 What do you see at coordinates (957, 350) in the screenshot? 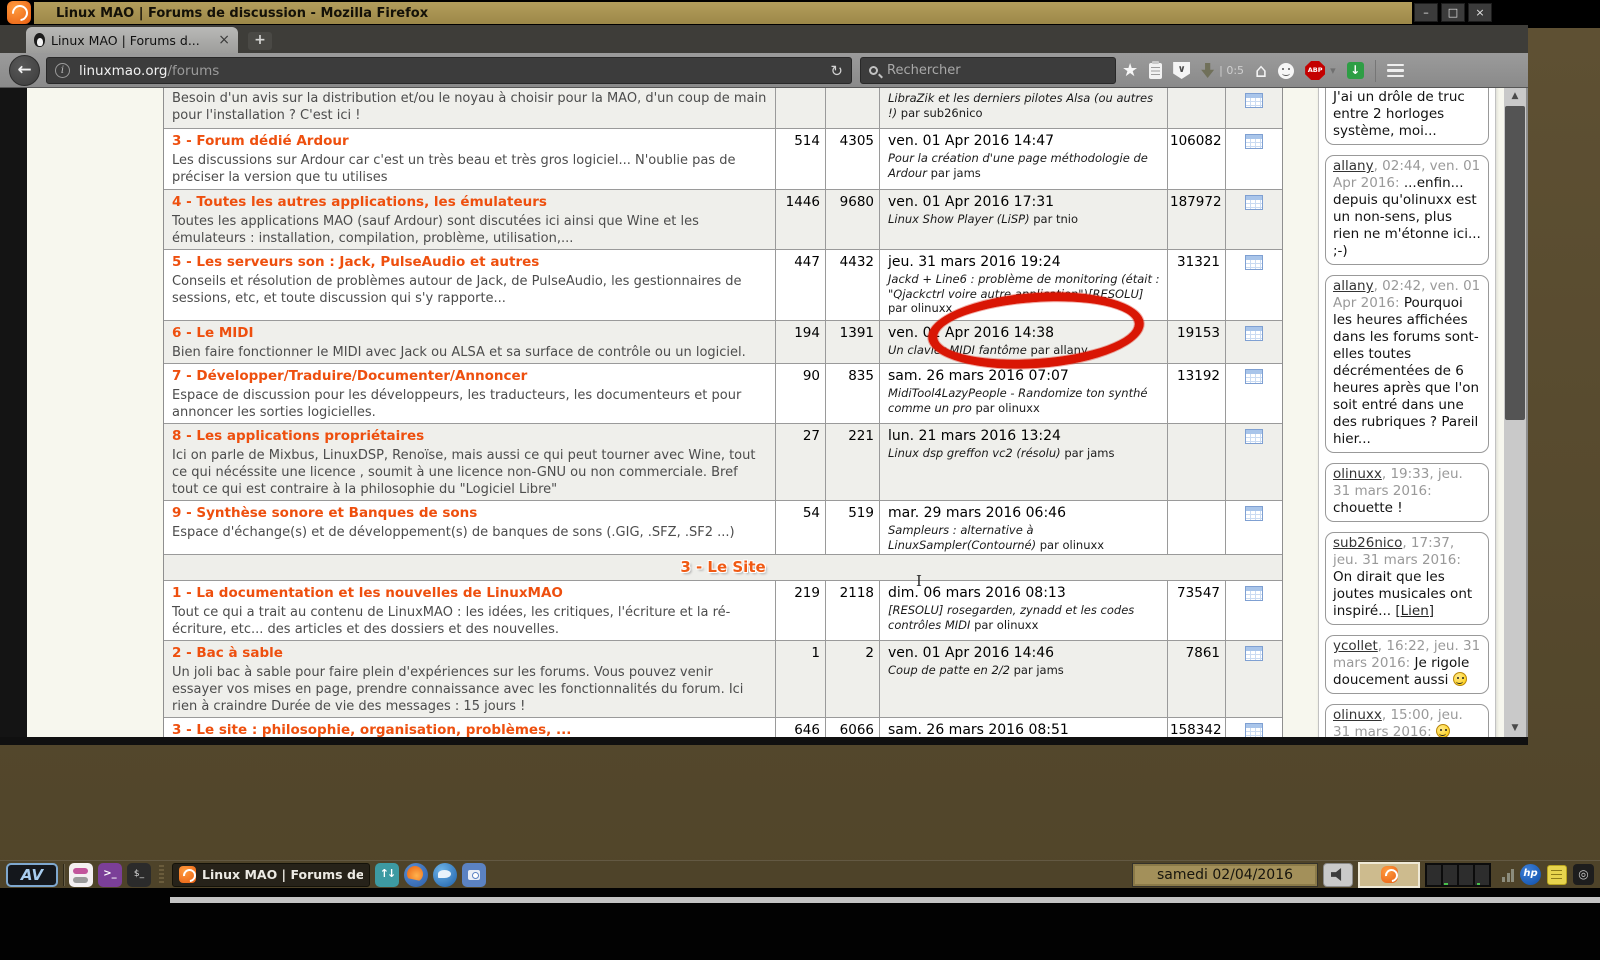
I see `last-post-topic-link: Un clavier MIDI fantôme` at bounding box center [957, 350].